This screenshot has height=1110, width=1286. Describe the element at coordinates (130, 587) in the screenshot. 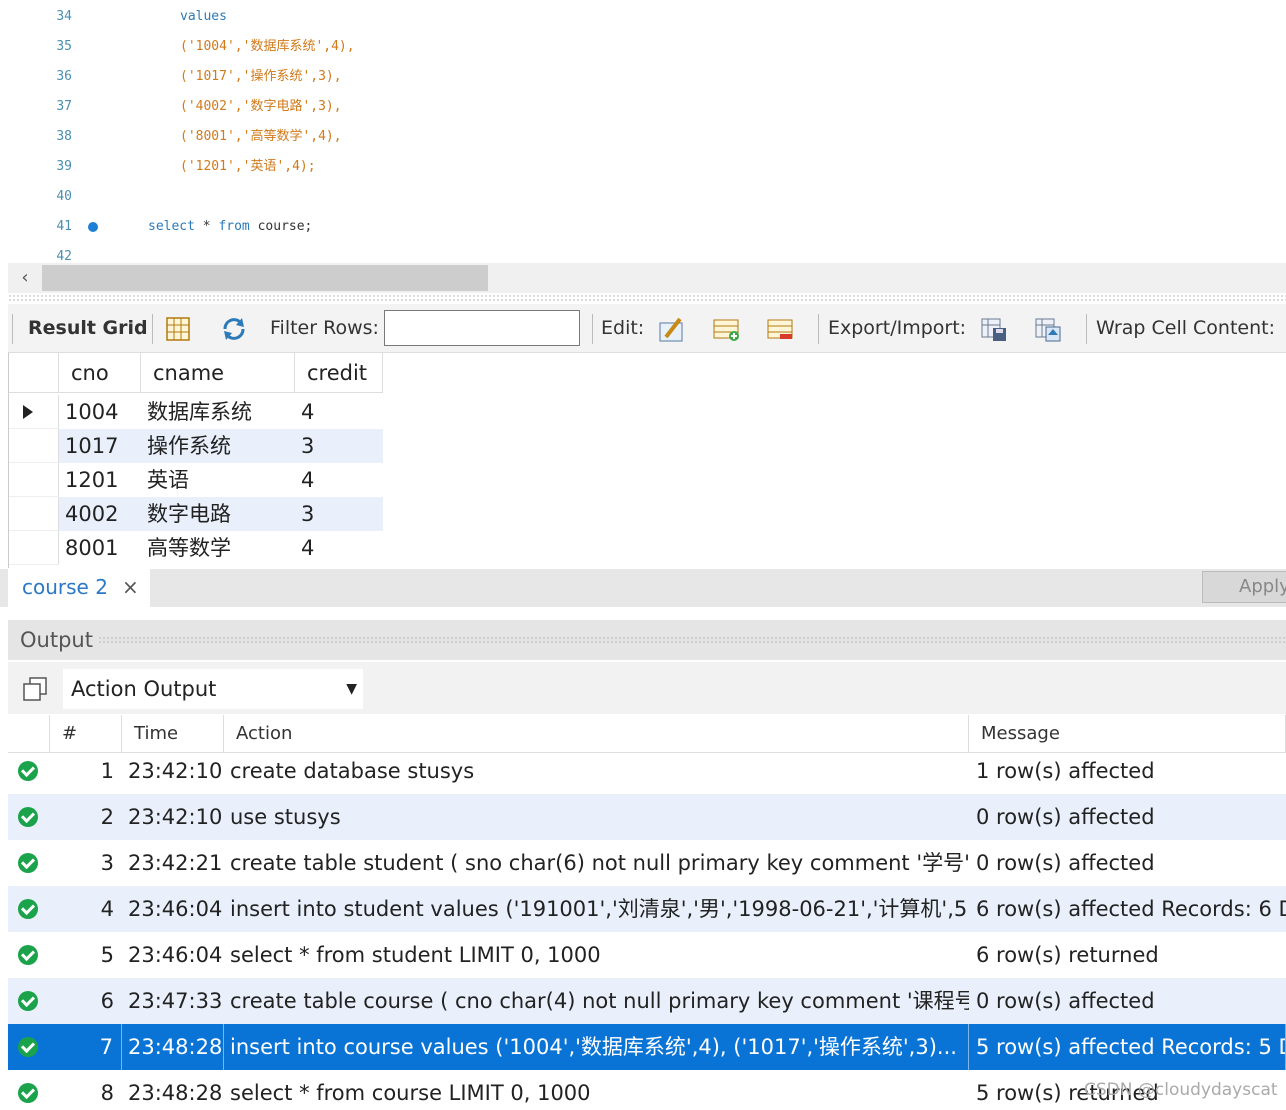

I see `close-icon: ×` at that location.